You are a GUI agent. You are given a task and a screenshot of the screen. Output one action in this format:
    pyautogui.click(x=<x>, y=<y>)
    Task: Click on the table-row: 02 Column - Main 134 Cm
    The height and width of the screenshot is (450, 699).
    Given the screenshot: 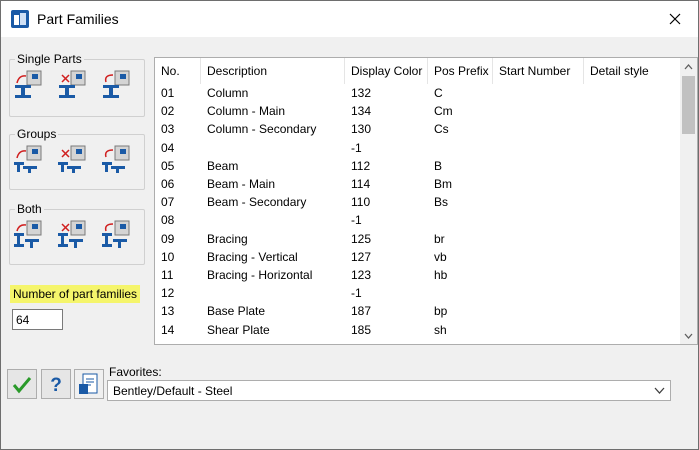 What is the action you would take?
    pyautogui.click(x=418, y=111)
    